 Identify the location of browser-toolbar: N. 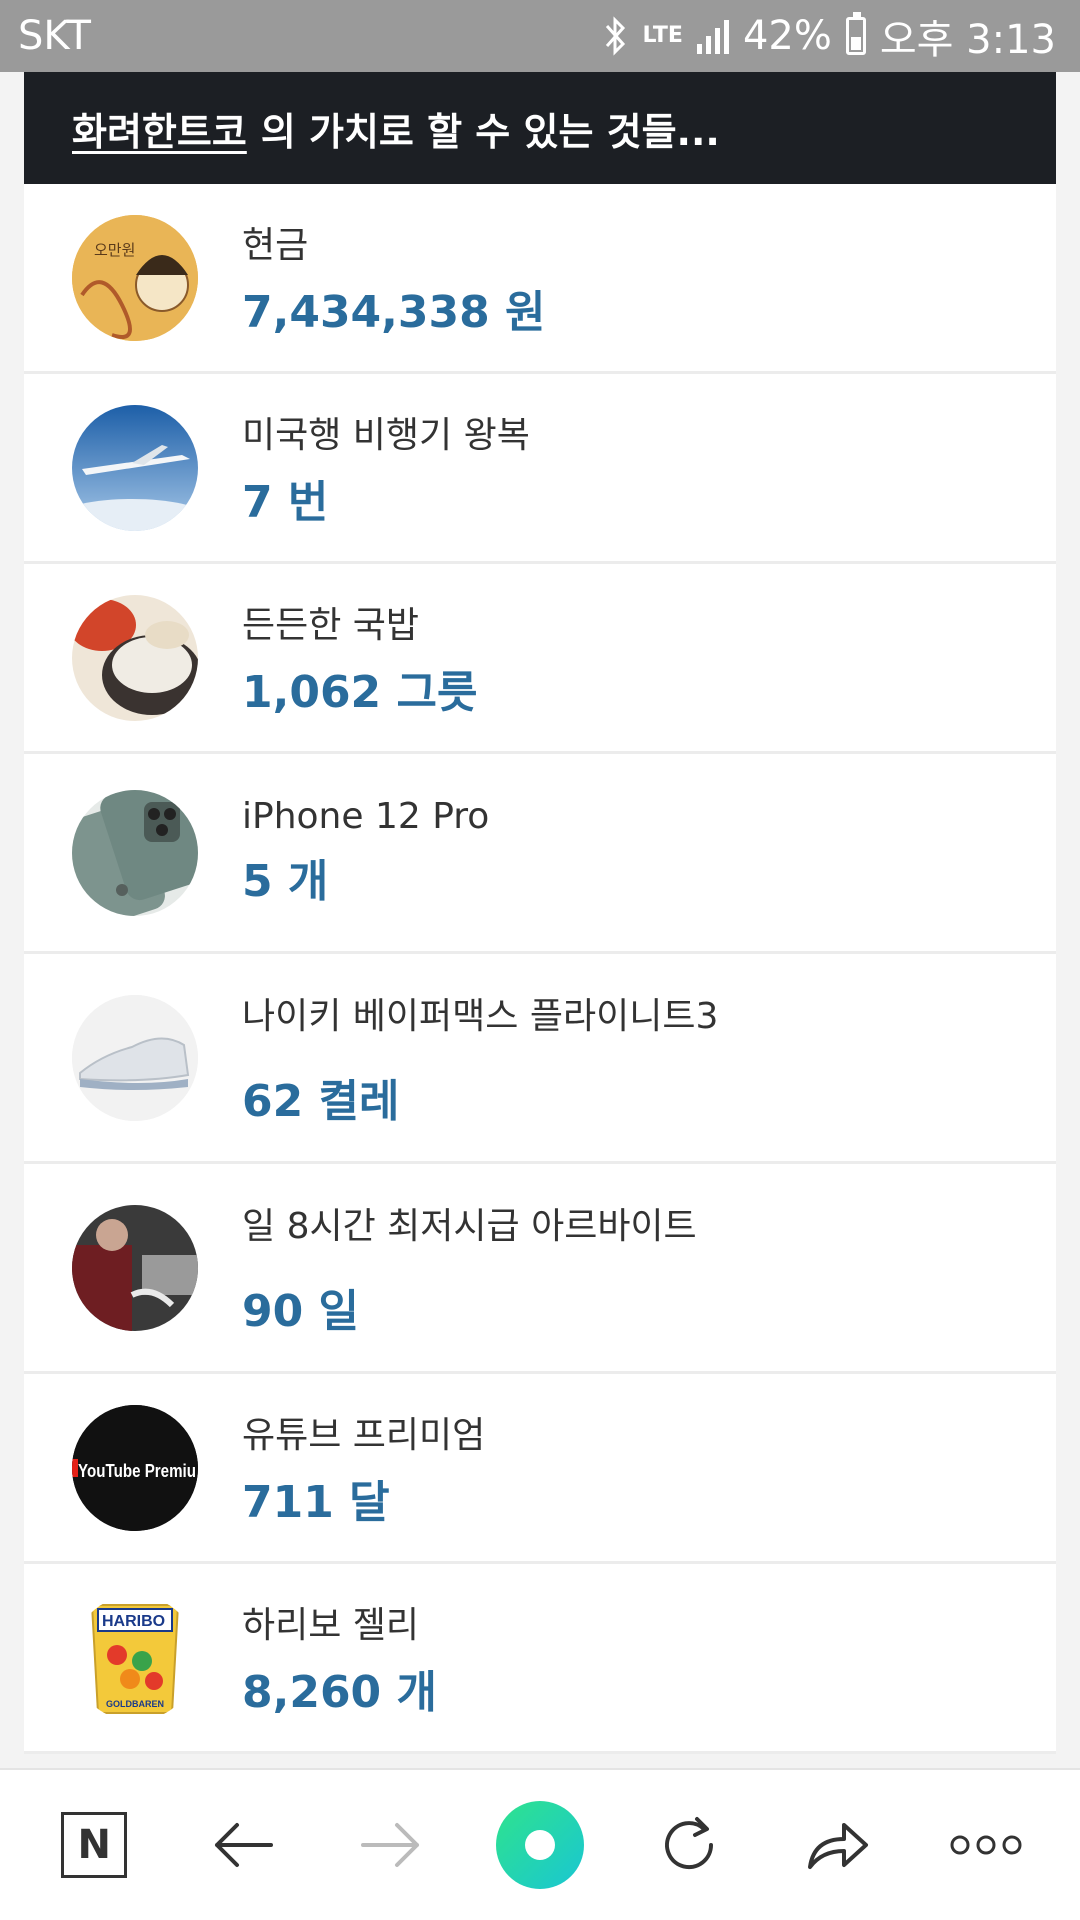
(540, 1844).